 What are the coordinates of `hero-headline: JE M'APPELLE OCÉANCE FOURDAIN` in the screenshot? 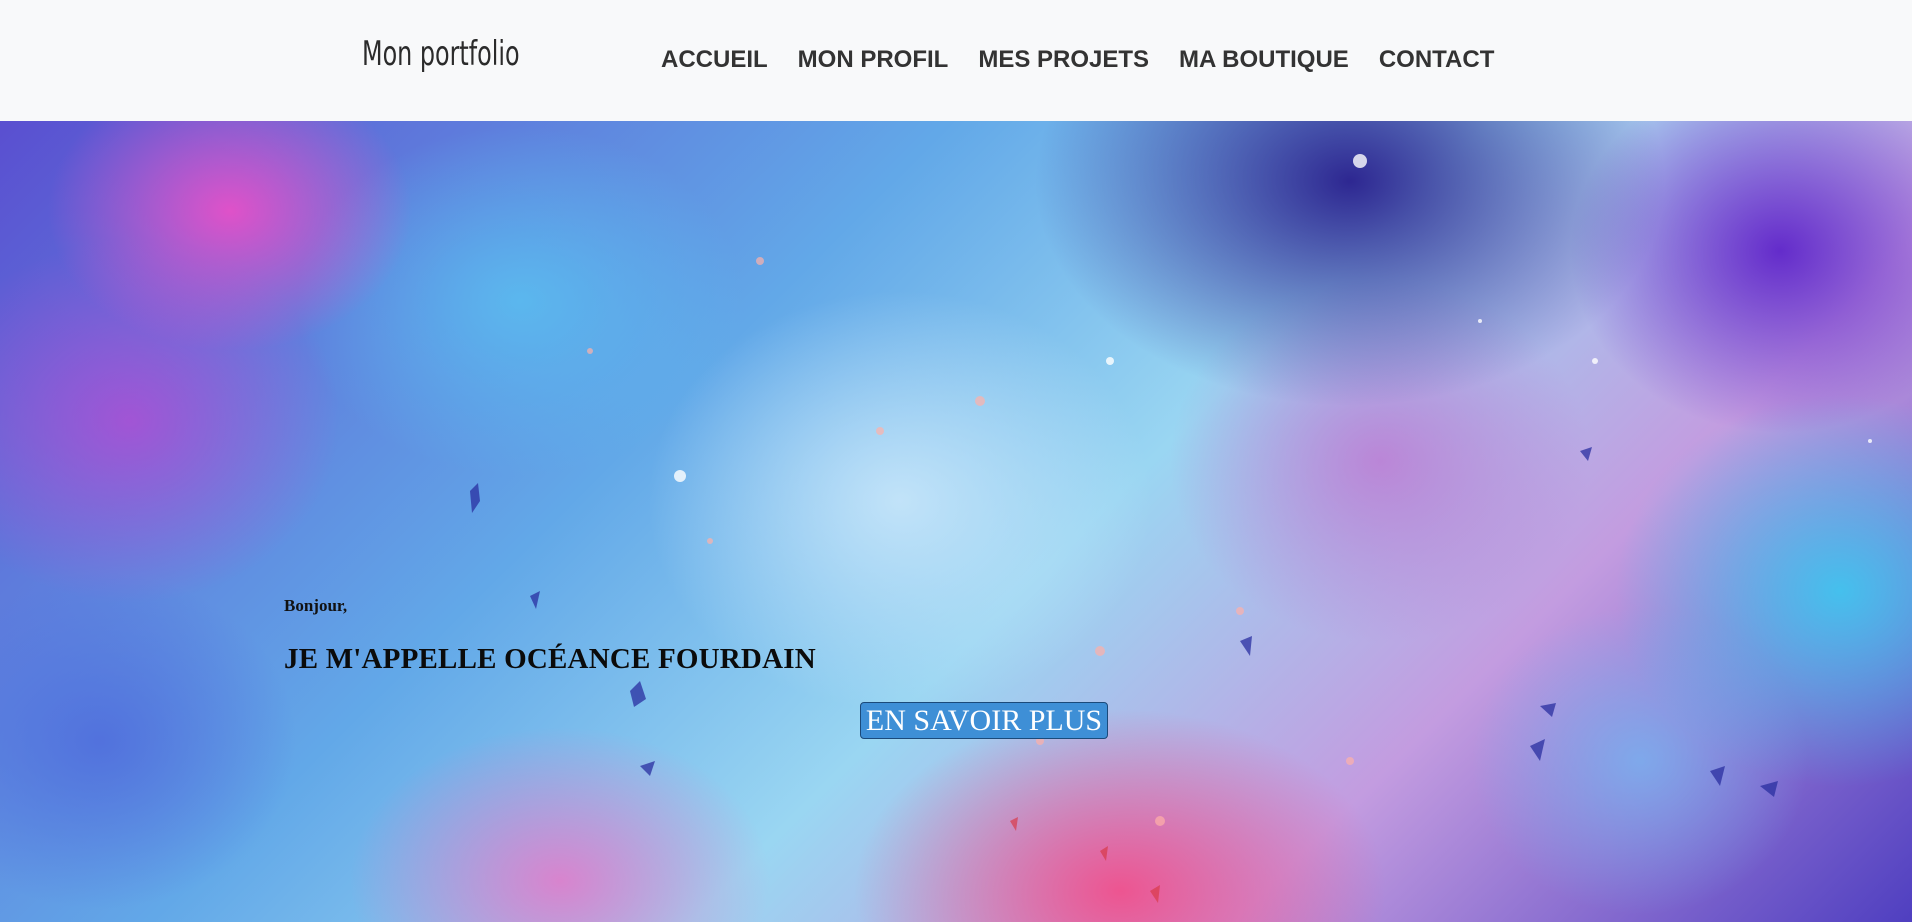 It's located at (550, 659).